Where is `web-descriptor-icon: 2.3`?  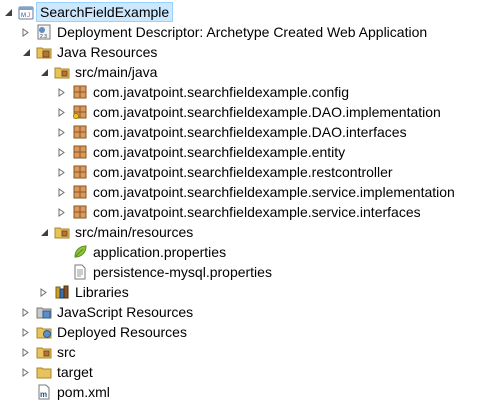
web-descriptor-icon: 2.3 is located at coordinates (44, 32).